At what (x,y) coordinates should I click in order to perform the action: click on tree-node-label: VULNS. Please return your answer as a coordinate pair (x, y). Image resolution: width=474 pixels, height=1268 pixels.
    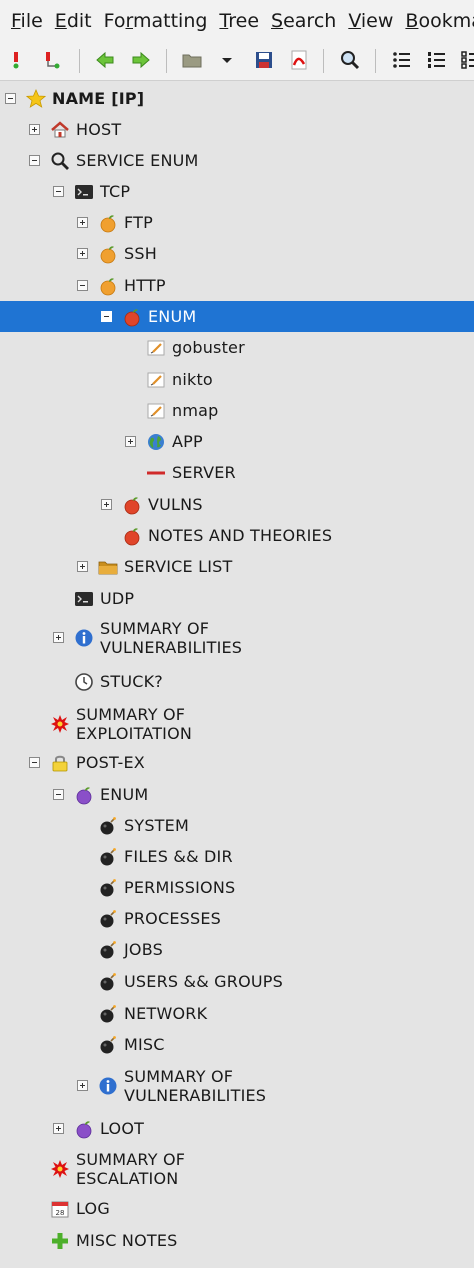
    Looking at the image, I should click on (175, 504).